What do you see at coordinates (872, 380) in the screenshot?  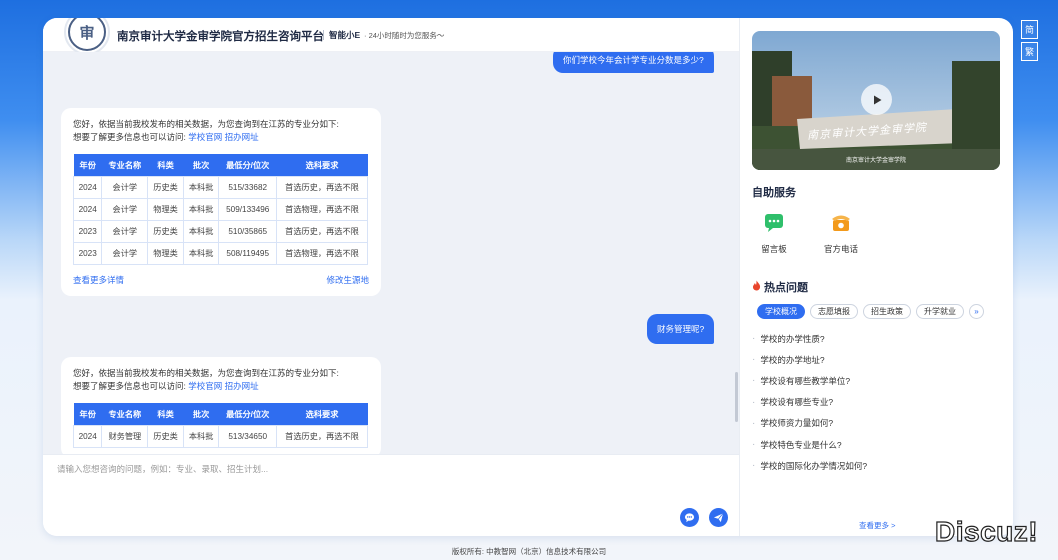 I see `faq-item: 学校设有哪些教学单位?` at bounding box center [872, 380].